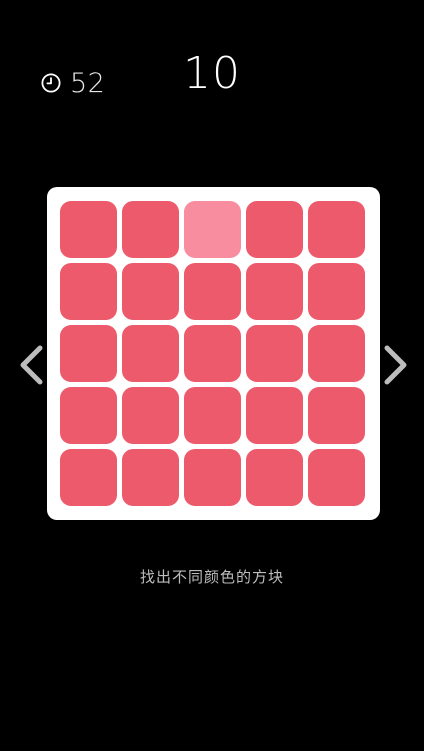 The width and height of the screenshot is (424, 751). I want to click on chevron-left-icon, so click(31, 365).